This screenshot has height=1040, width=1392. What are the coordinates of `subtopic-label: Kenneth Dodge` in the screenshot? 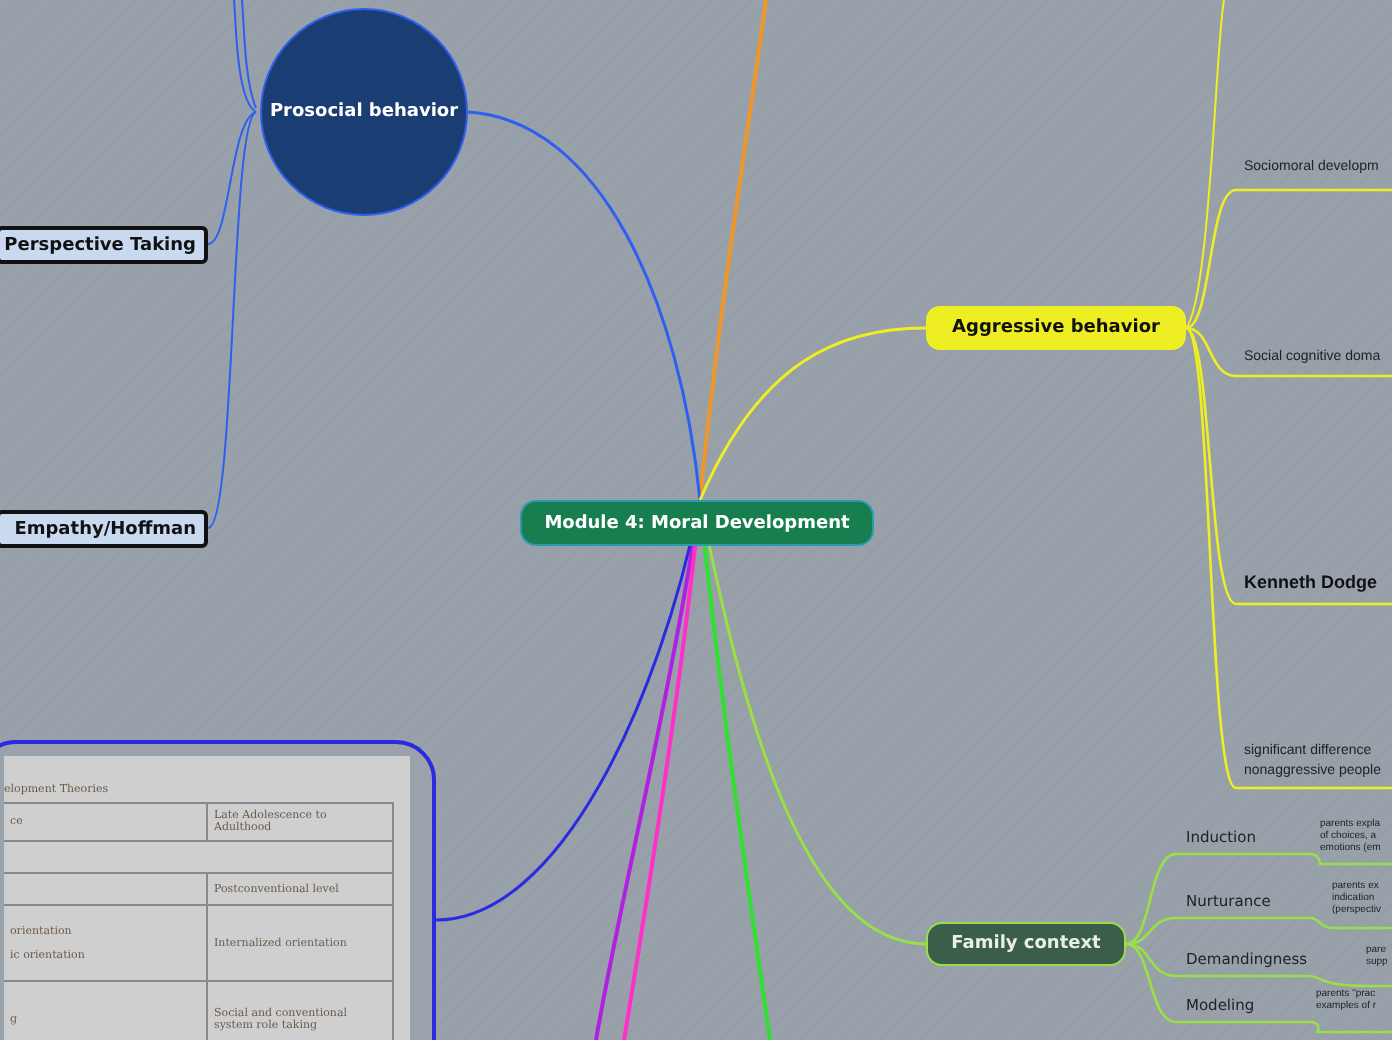 It's located at (1310, 582).